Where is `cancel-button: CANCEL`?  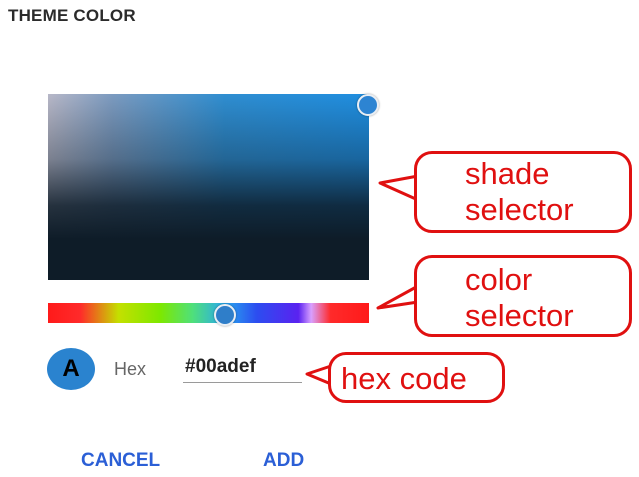 cancel-button: CANCEL is located at coordinates (120, 461).